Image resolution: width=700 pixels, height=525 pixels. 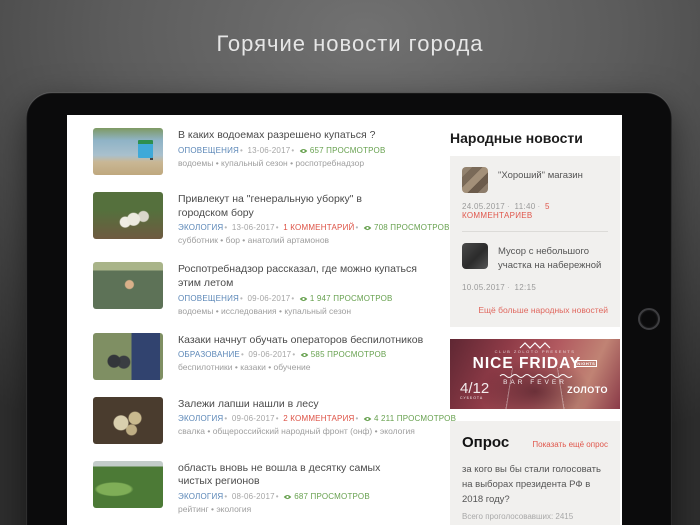 I want to click on people-news-title: "Хороший" магазин, so click(x=540, y=175).